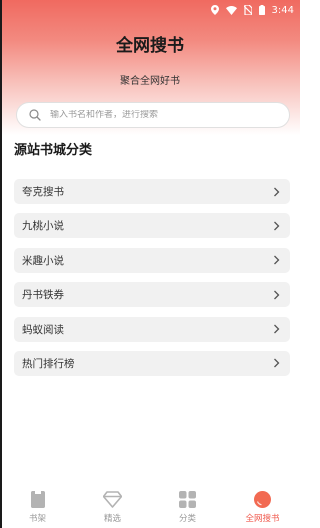 The height and width of the screenshot is (528, 320). What do you see at coordinates (152, 363) in the screenshot?
I see `category-item-ranking: 热门排行榜` at bounding box center [152, 363].